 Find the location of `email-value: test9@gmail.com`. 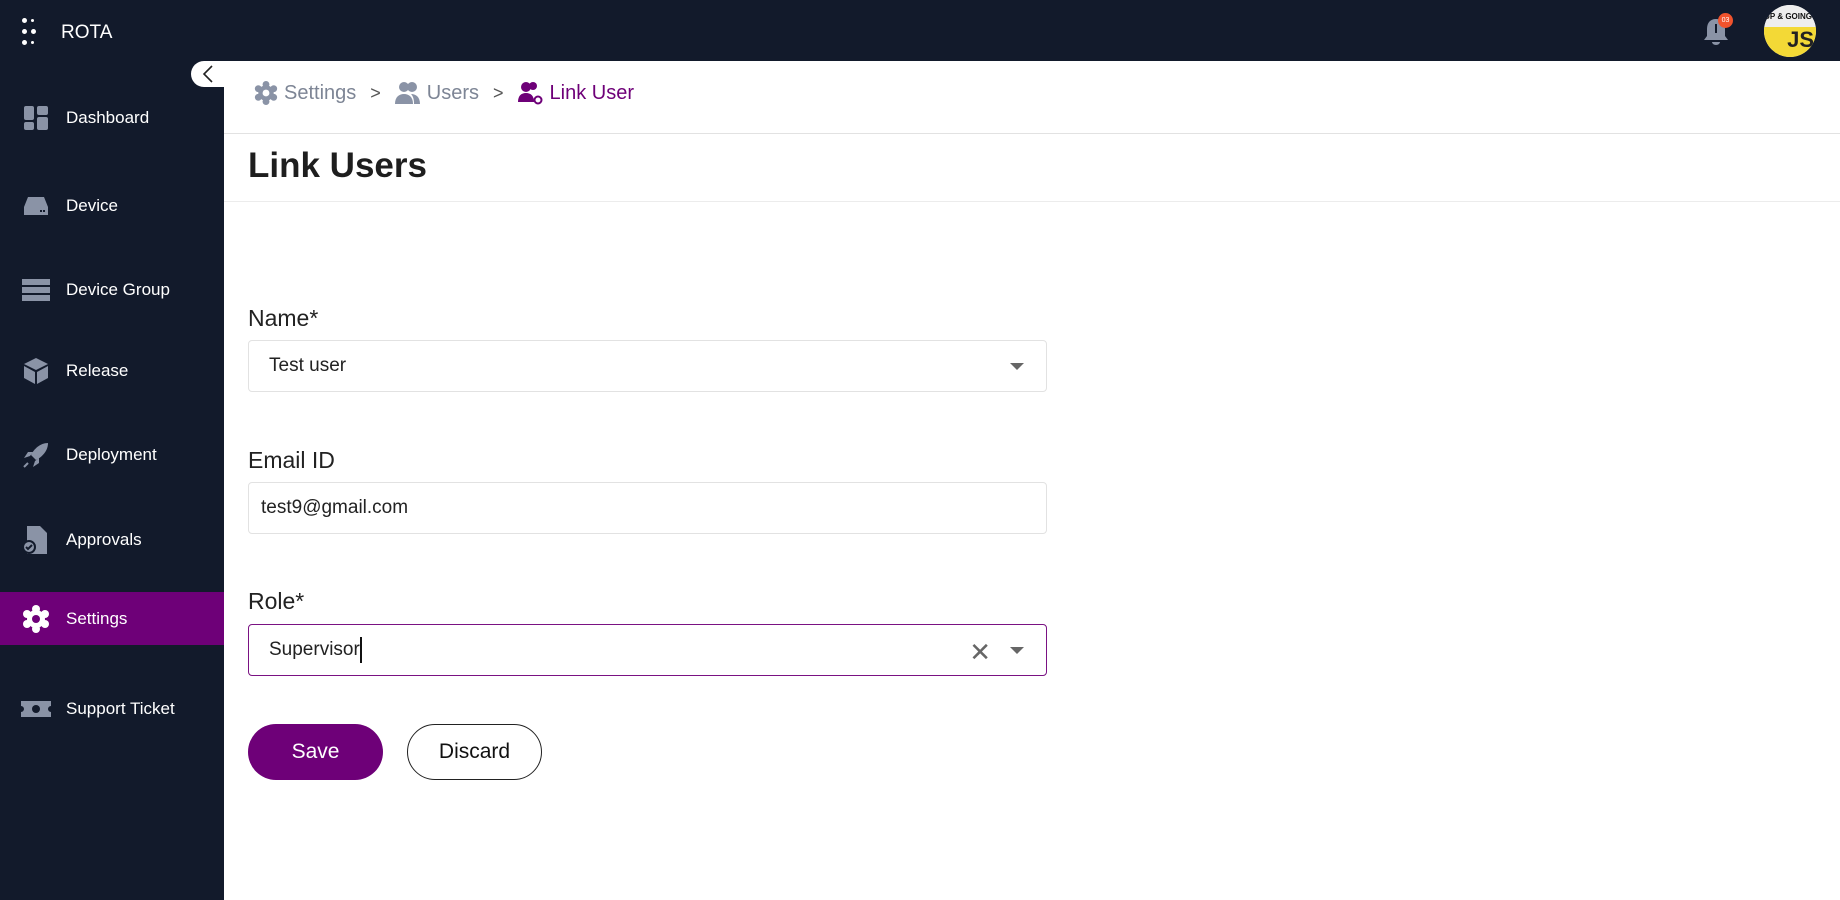

email-value: test9@gmail.com is located at coordinates (335, 507).